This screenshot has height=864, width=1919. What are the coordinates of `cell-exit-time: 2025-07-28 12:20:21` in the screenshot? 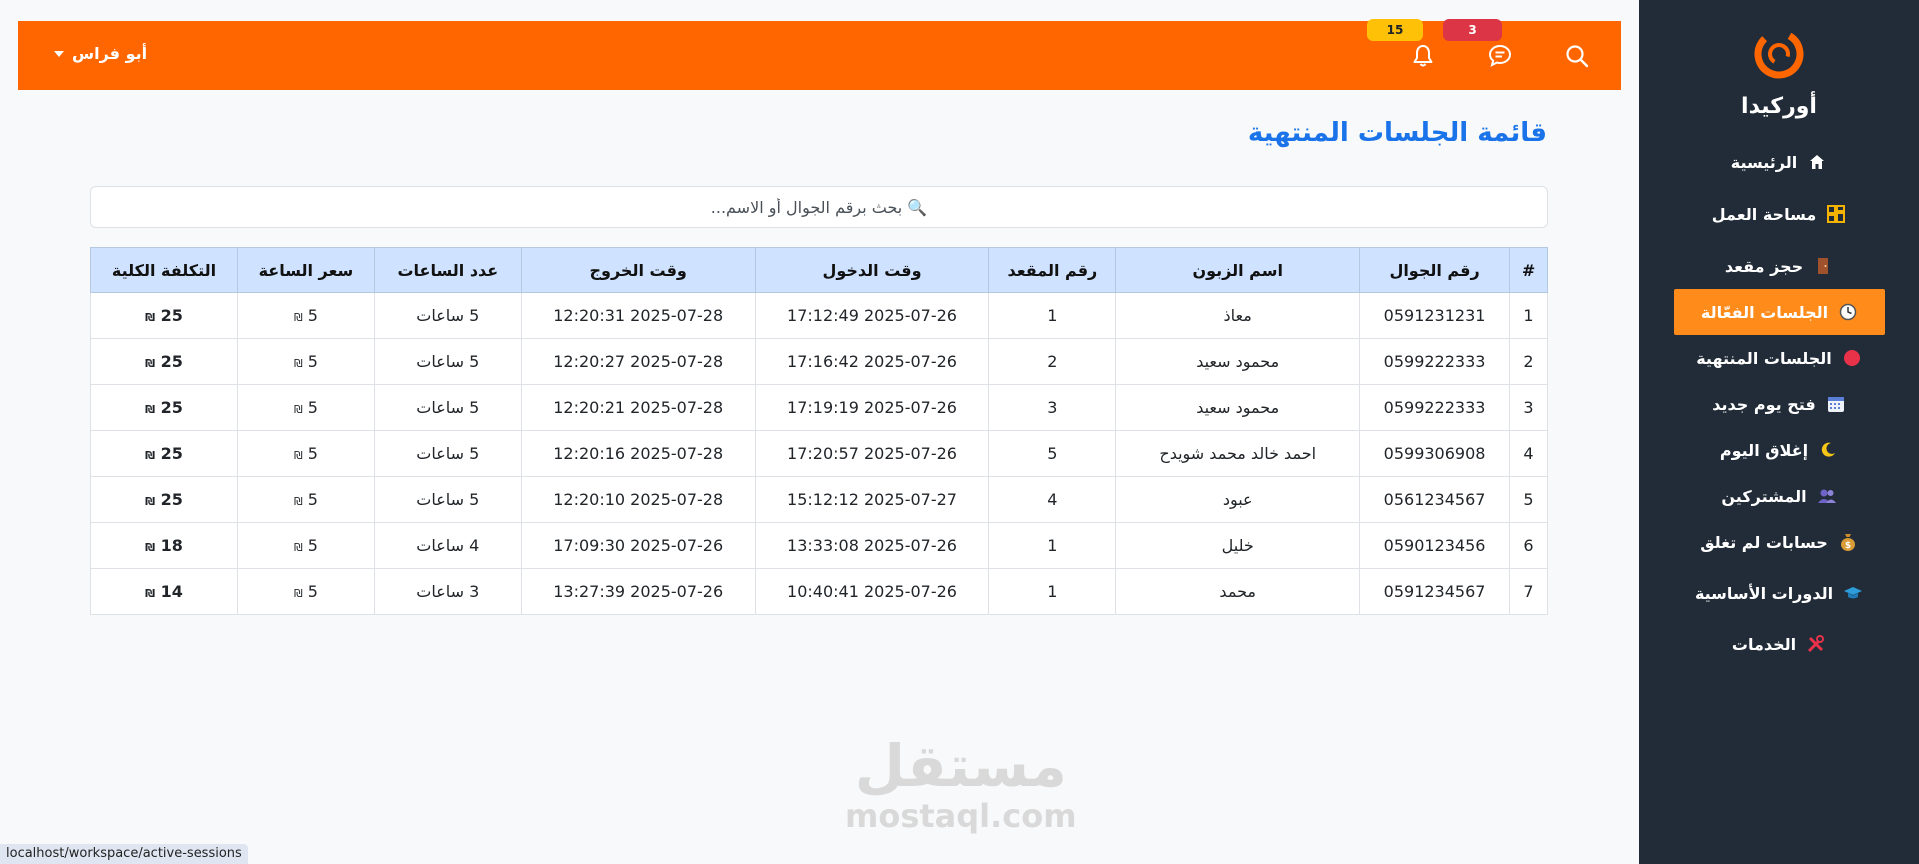 It's located at (638, 407).